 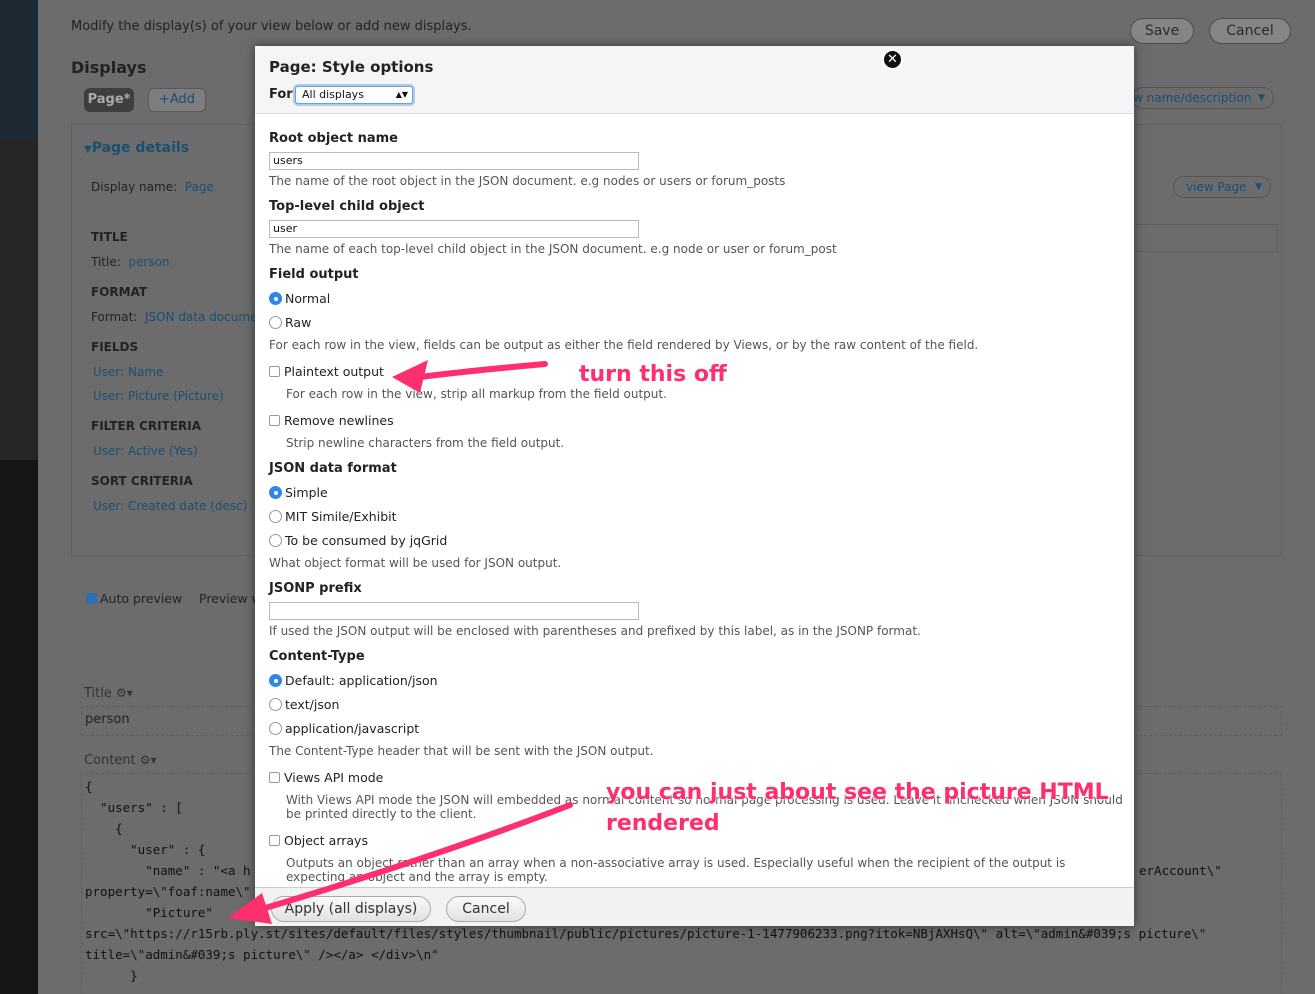 What do you see at coordinates (400, 642) in the screenshot?
I see `annotation-arrows` at bounding box center [400, 642].